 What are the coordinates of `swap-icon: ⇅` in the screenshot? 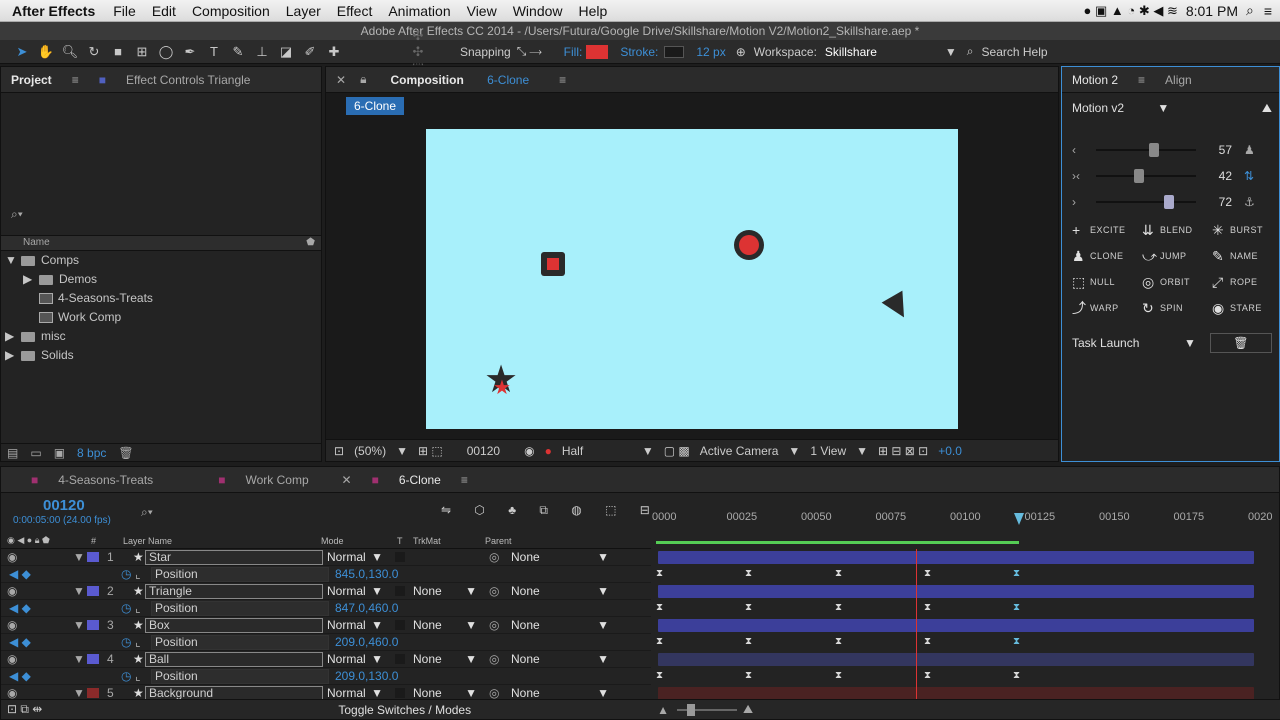 It's located at (1249, 176).